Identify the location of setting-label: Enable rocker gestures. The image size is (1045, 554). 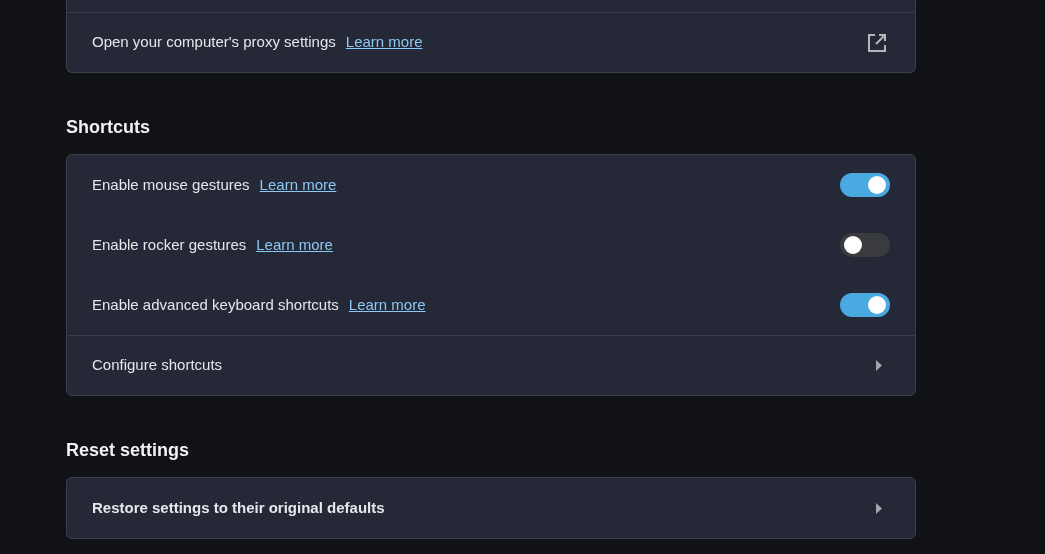
(169, 244).